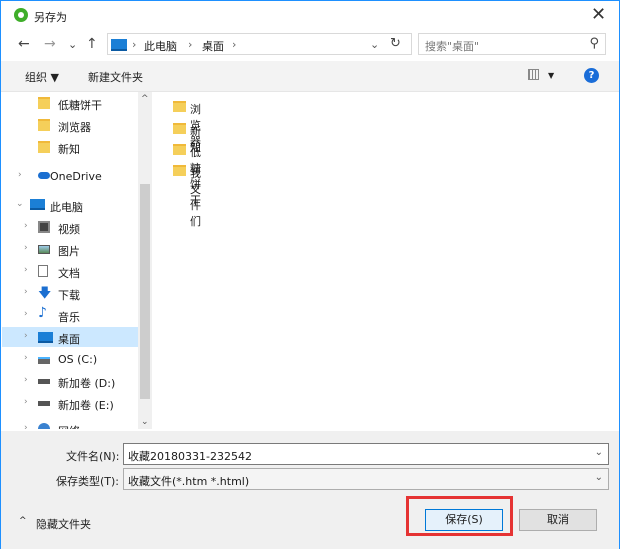  Describe the element at coordinates (50, 46) in the screenshot. I see `forward-button: →` at that location.